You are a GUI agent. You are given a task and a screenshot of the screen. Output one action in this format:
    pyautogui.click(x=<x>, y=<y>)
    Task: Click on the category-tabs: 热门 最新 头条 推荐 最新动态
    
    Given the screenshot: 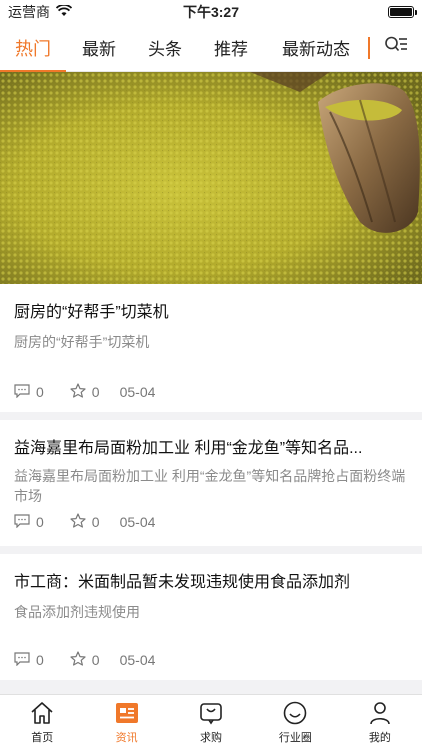 What is the action you would take?
    pyautogui.click(x=211, y=48)
    